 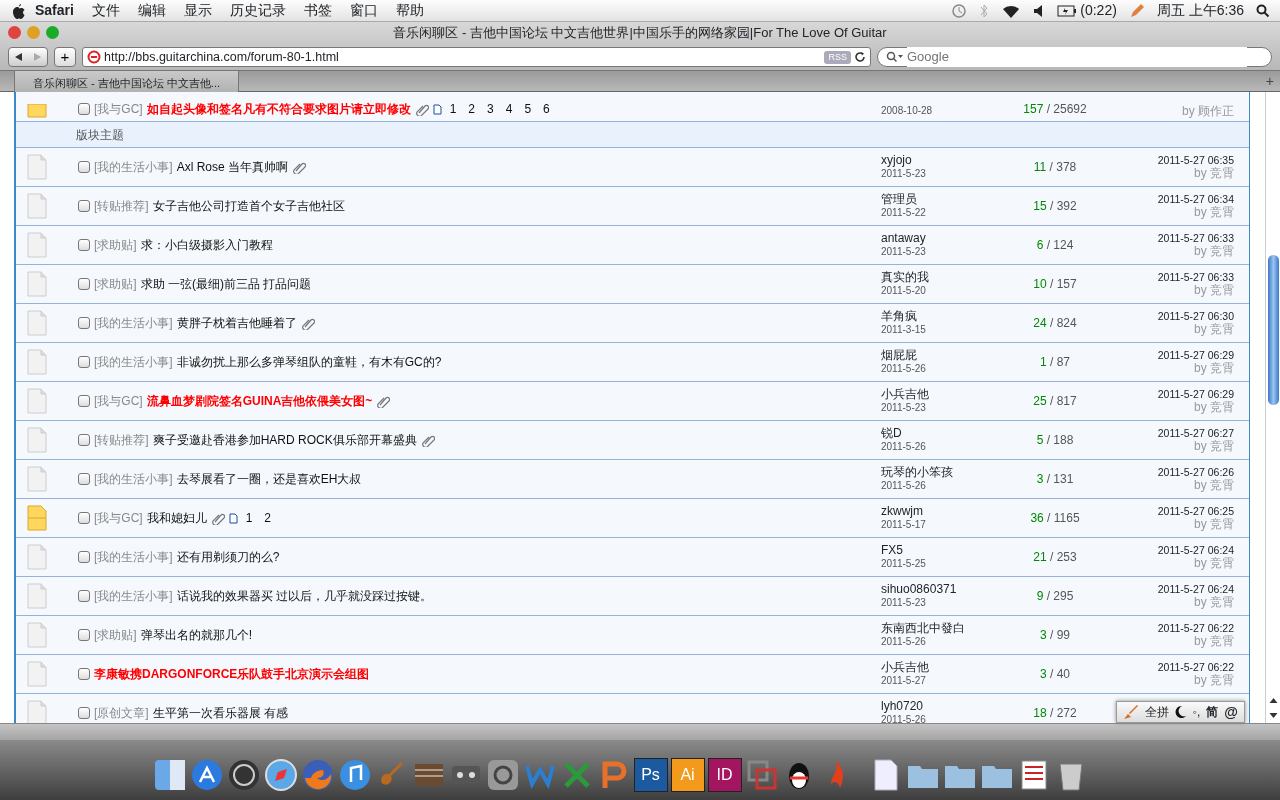 What do you see at coordinates (232, 674) in the screenshot?
I see `thread-title: 李康敏携DARGONFORCE乐队鼓手北京演示会组图` at bounding box center [232, 674].